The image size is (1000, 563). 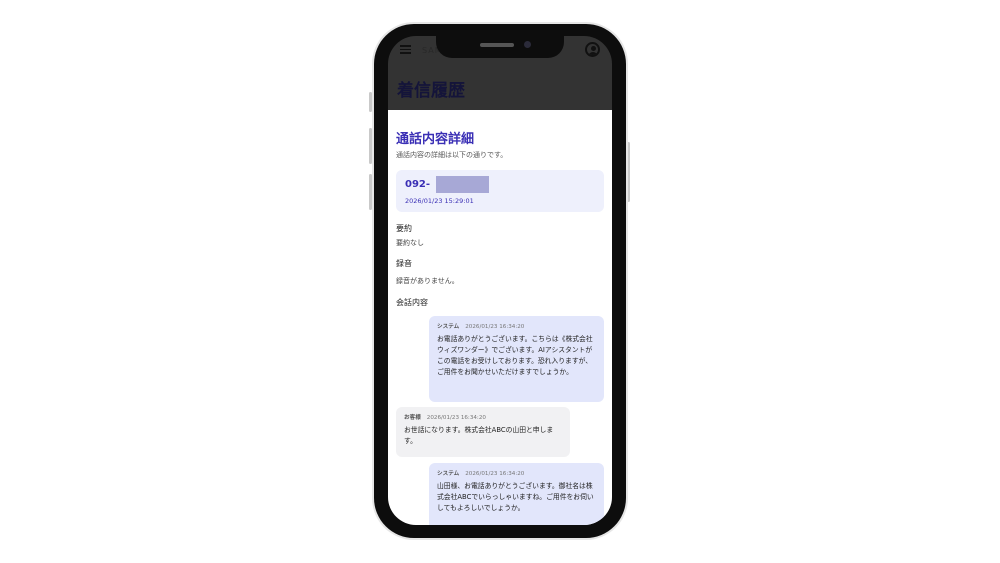 I want to click on phone-power-button, so click(x=628, y=172).